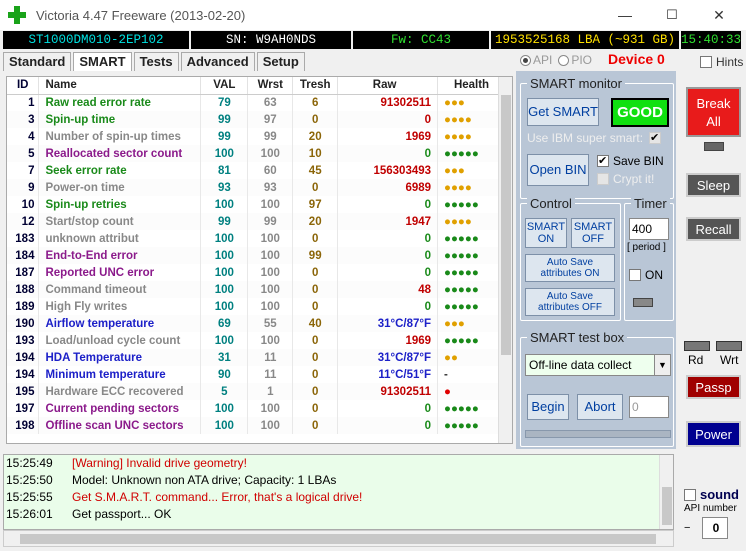  I want to click on table-row: 188 Command timeout 100 100 0 48 ●●●●●, so click(253, 289).